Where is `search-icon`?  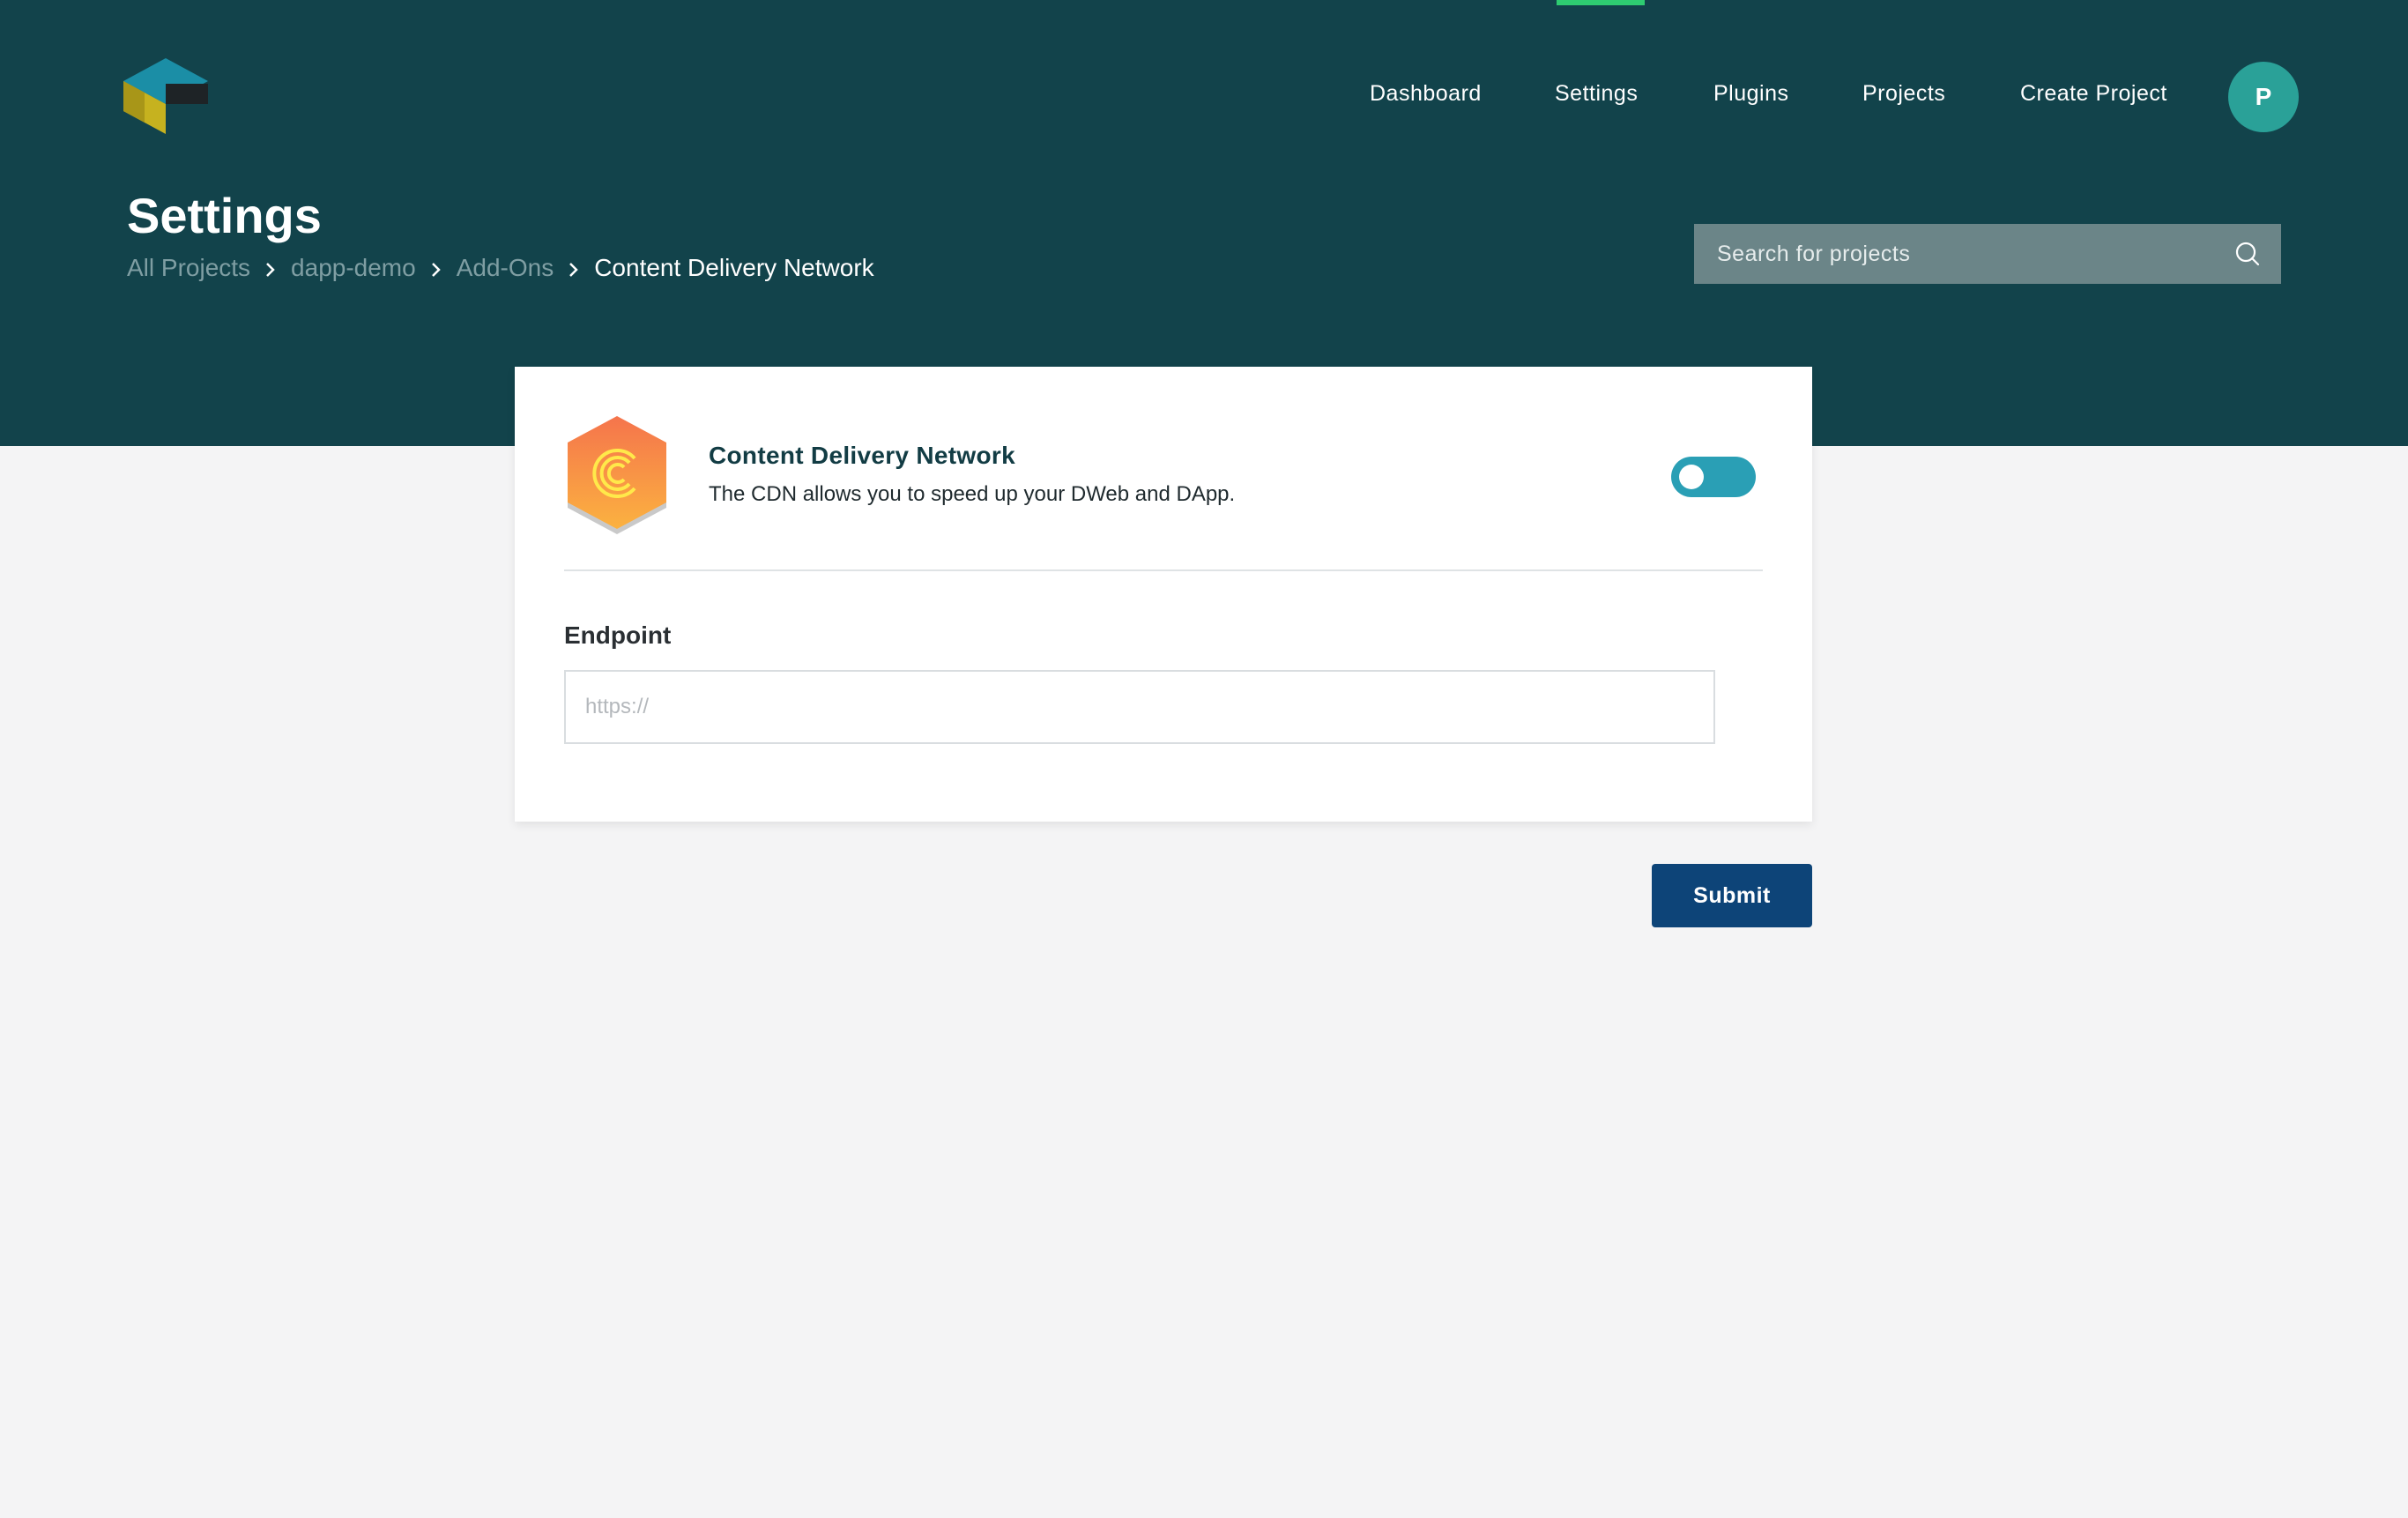
search-icon is located at coordinates (2247, 254).